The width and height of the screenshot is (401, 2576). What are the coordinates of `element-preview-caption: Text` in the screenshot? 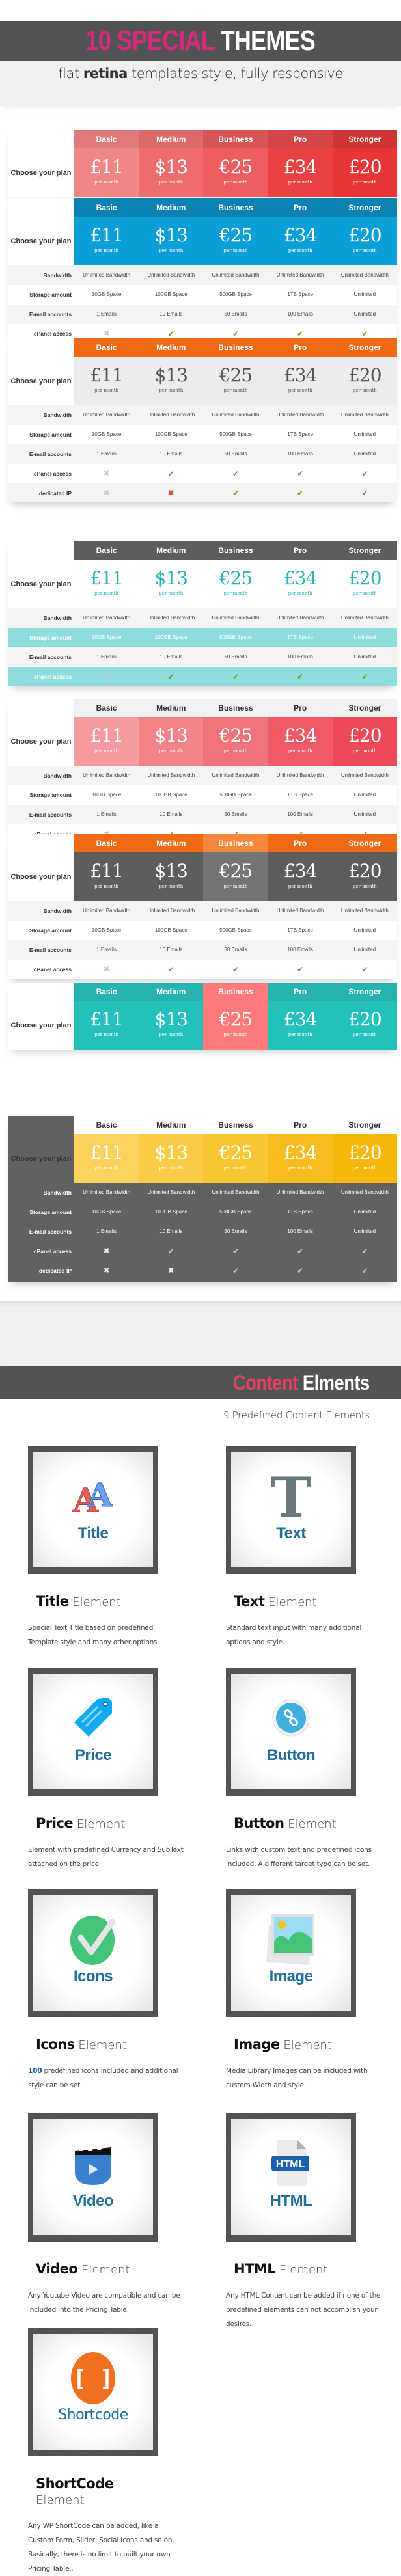 It's located at (291, 1534).